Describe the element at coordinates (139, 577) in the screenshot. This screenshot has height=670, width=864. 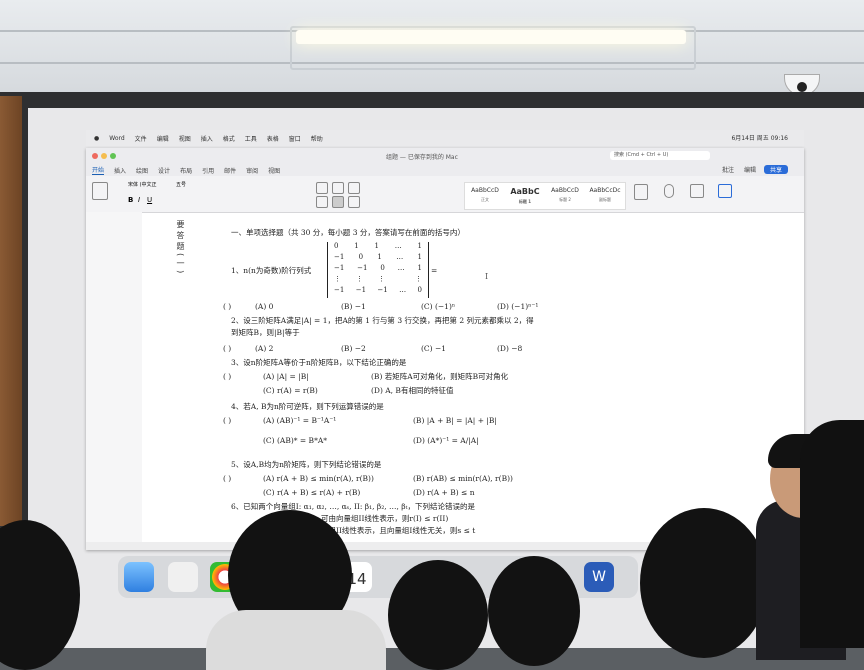
I see `finder-icon` at that location.